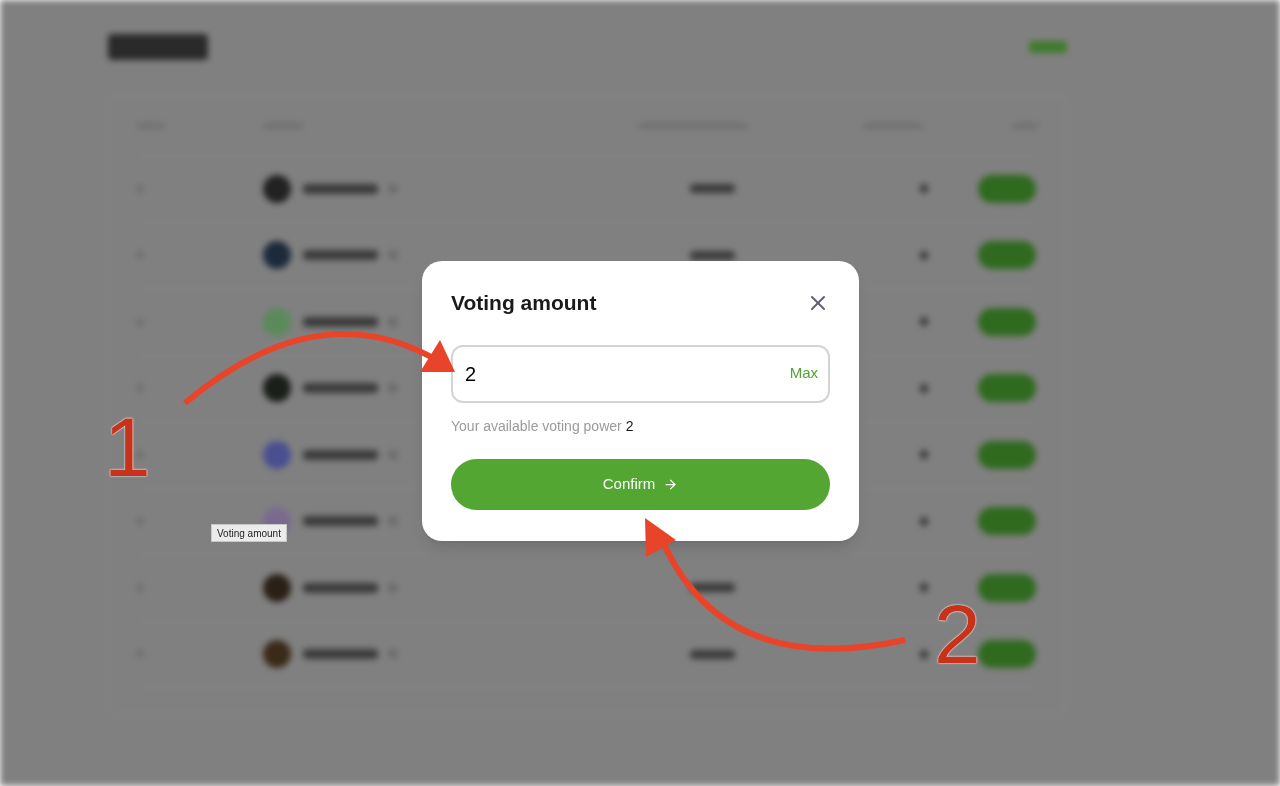  Describe the element at coordinates (536, 426) in the screenshot. I see `available-power-label: Your available voting power` at that location.